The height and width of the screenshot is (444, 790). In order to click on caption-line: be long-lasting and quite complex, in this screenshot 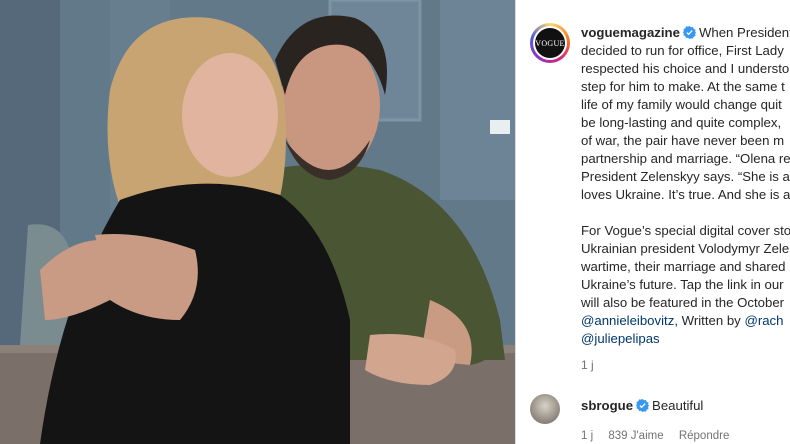, I will do `click(681, 122)`.